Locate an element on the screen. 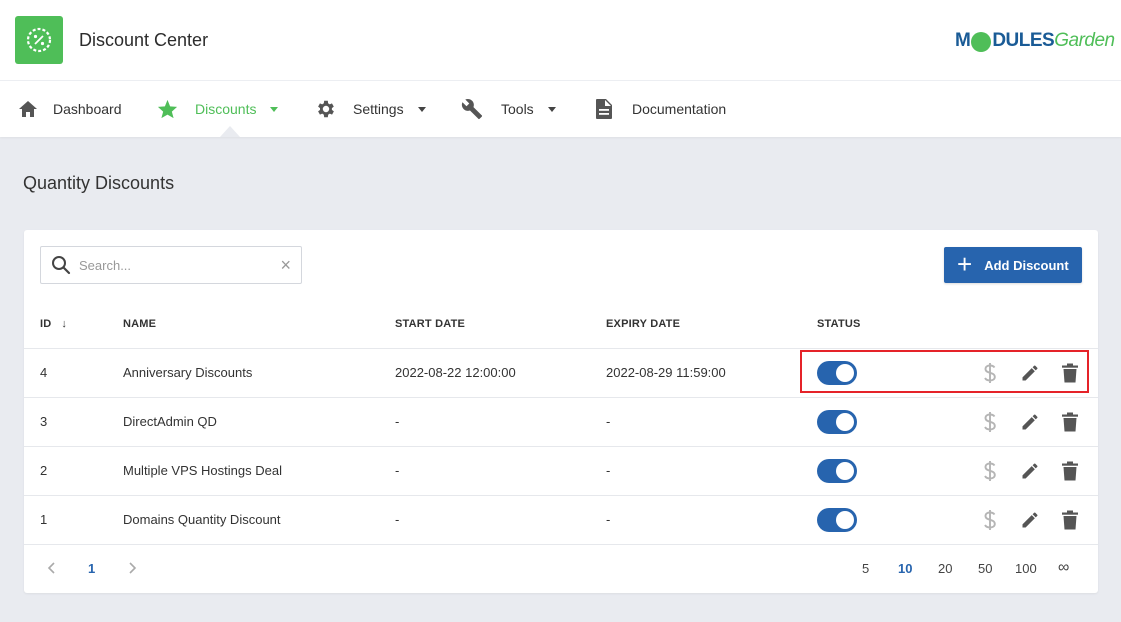 The width and height of the screenshot is (1121, 622). cell-name: DirectAdmin QD is located at coordinates (170, 421).